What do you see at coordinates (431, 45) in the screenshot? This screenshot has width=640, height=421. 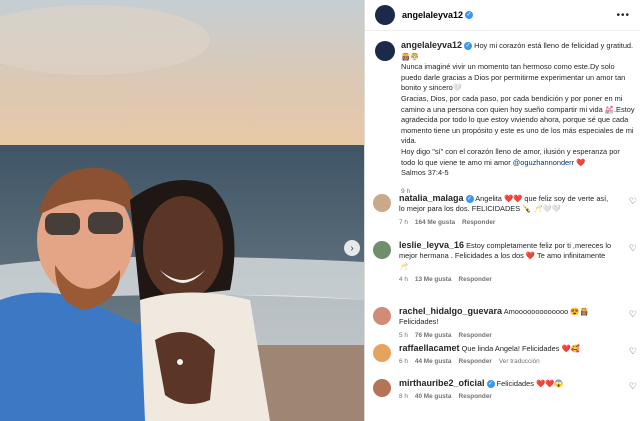 I see `caption-username: angelaleyva12` at bounding box center [431, 45].